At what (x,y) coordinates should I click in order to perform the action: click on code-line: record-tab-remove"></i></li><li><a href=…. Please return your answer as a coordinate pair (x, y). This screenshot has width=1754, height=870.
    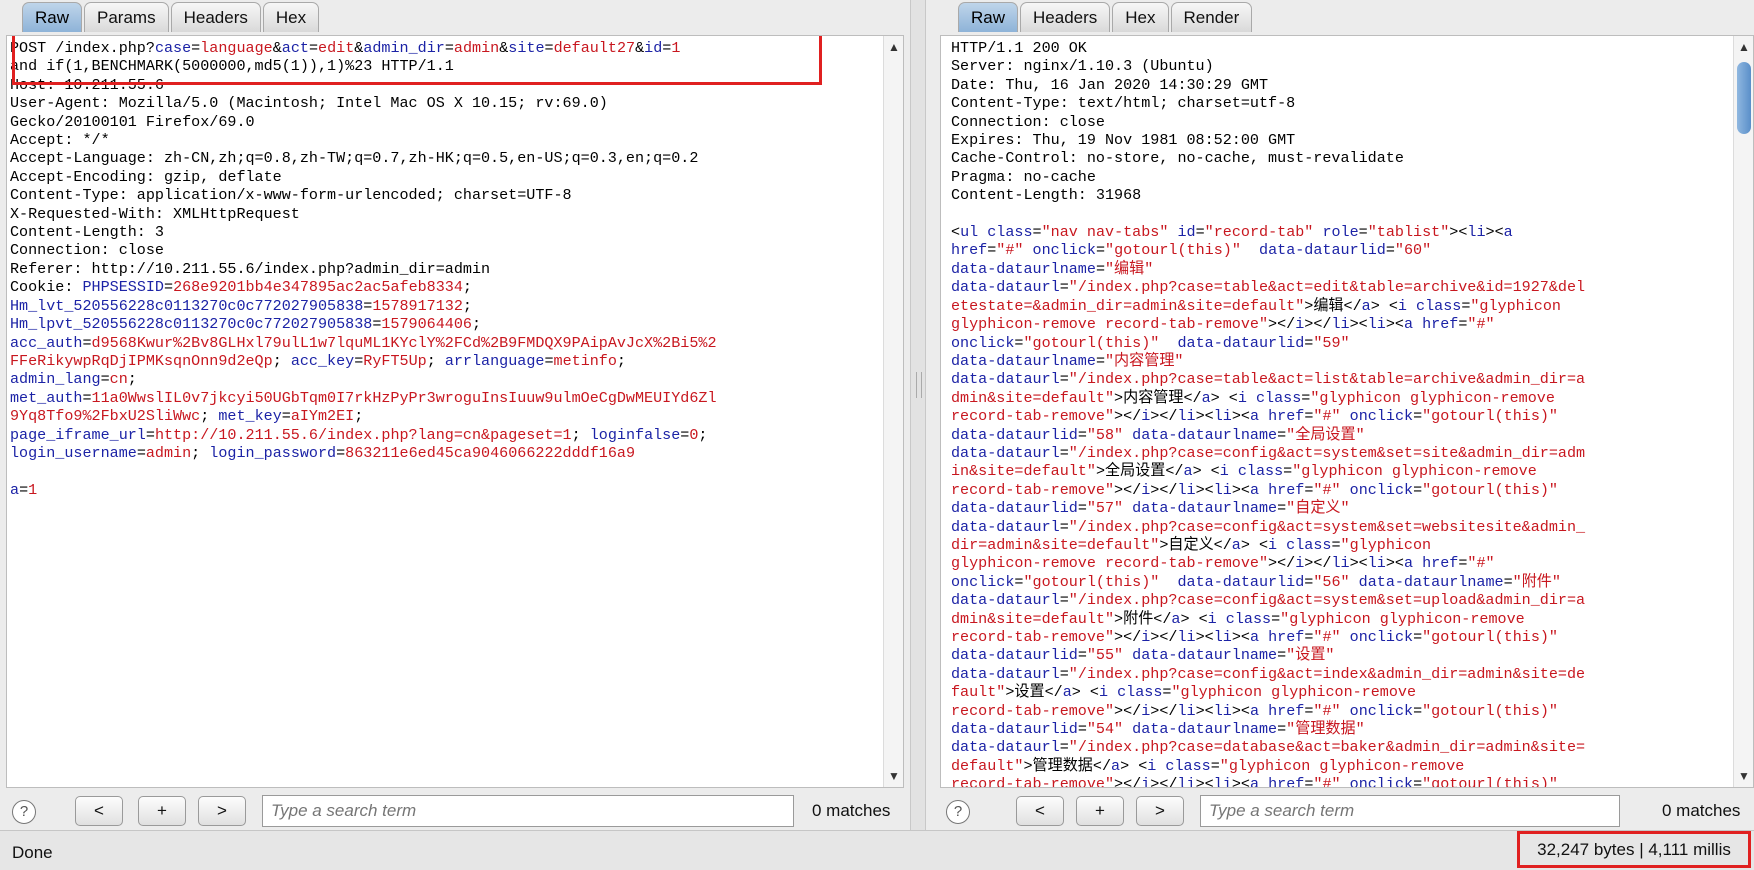
    Looking at the image, I should click on (1340, 416).